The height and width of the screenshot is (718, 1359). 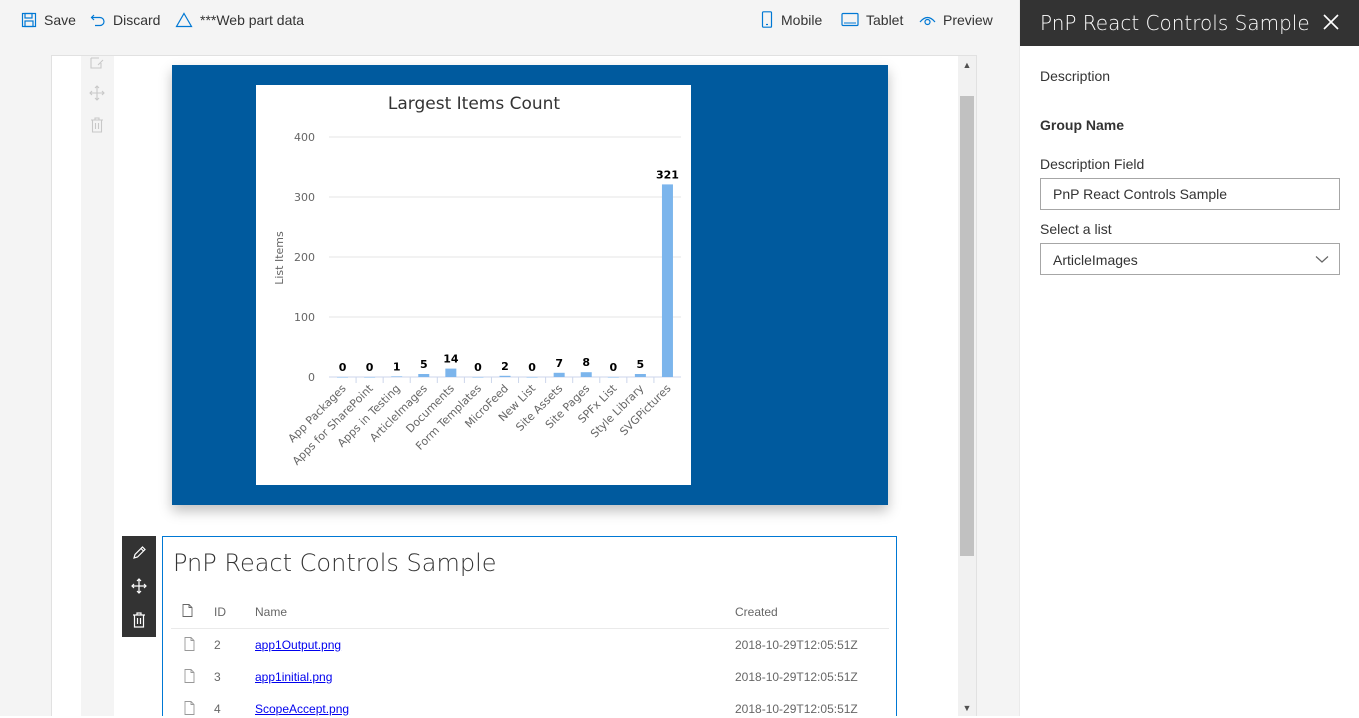 I want to click on select-list-dropdown: ArticleImages, so click(x=1190, y=259).